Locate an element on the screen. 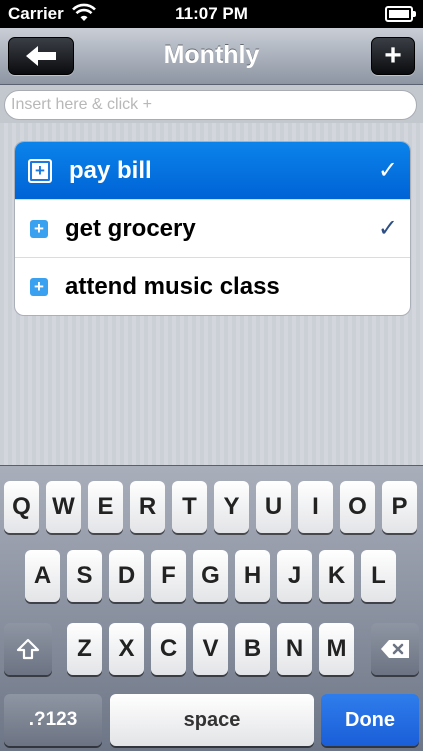 The height and width of the screenshot is (751, 423). key-f: F is located at coordinates (168, 576).